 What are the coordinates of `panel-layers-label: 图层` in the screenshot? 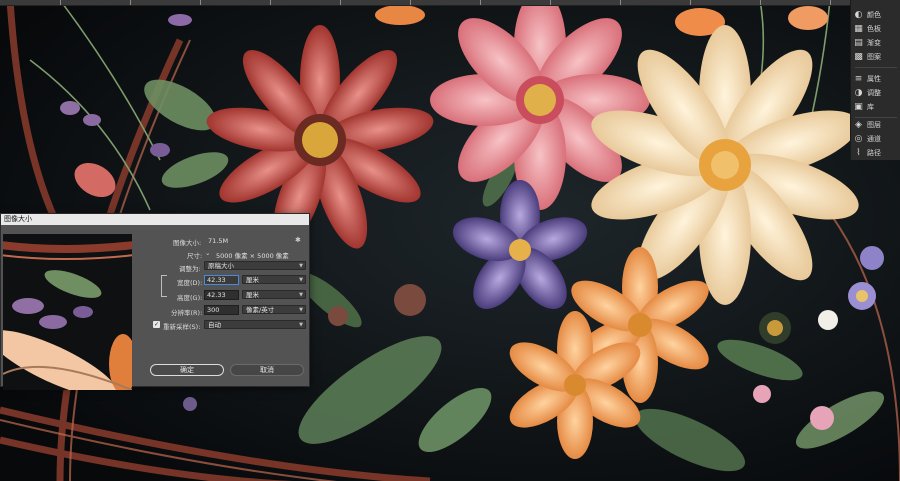 It's located at (874, 125).